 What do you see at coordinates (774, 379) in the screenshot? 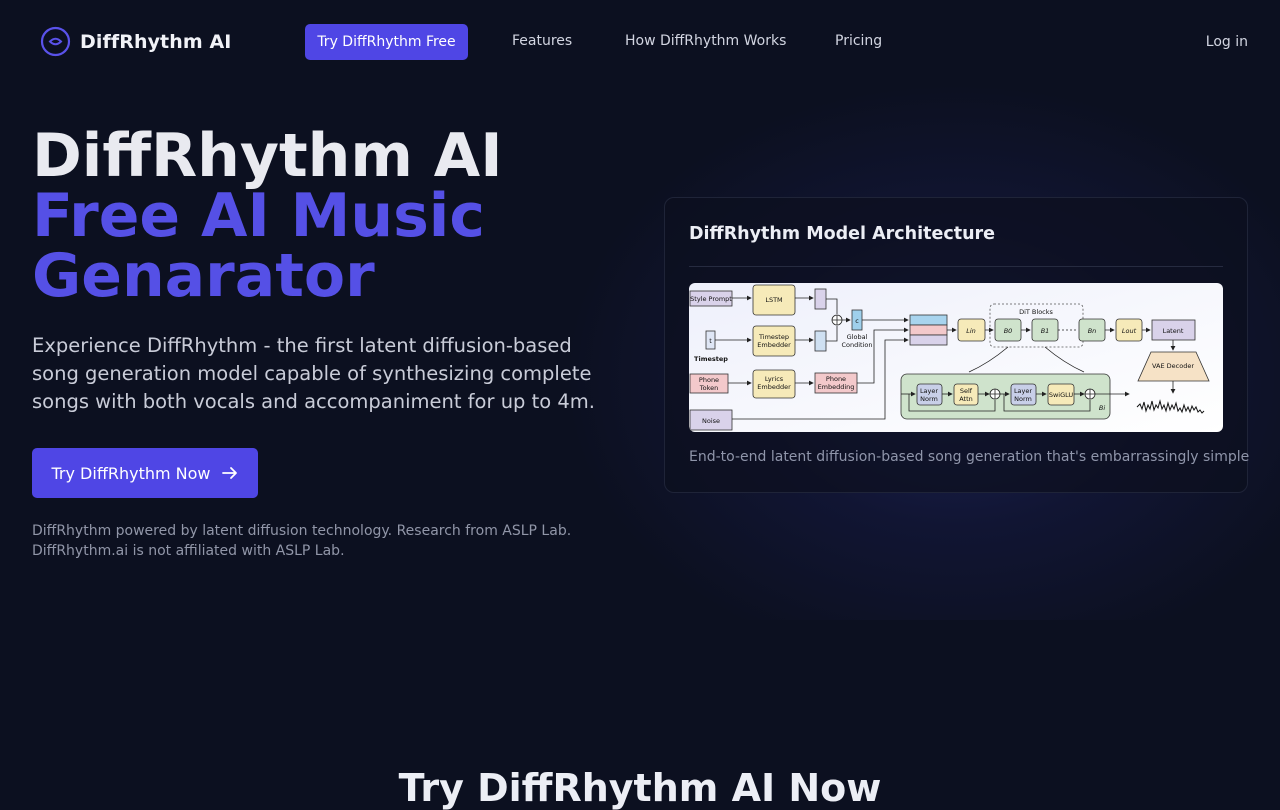
I see `diagram-lyrics-embedder-1: Lyrics` at bounding box center [774, 379].